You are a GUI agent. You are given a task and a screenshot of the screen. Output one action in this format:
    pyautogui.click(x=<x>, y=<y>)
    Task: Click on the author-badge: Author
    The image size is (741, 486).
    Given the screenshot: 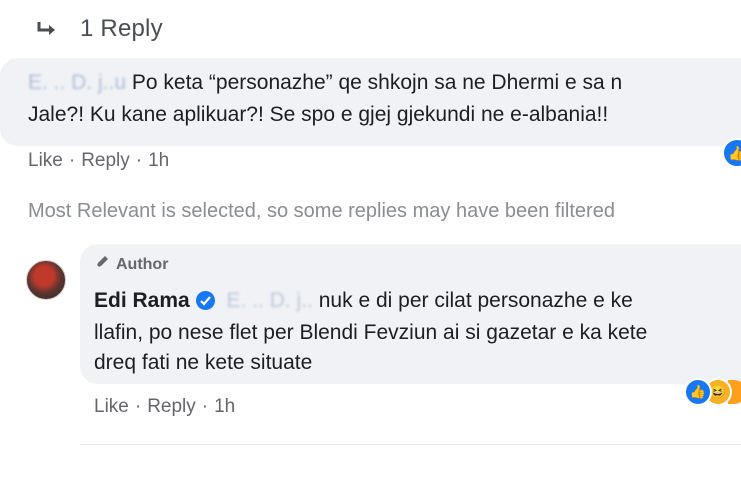 What is the action you would take?
    pyautogui.click(x=131, y=264)
    